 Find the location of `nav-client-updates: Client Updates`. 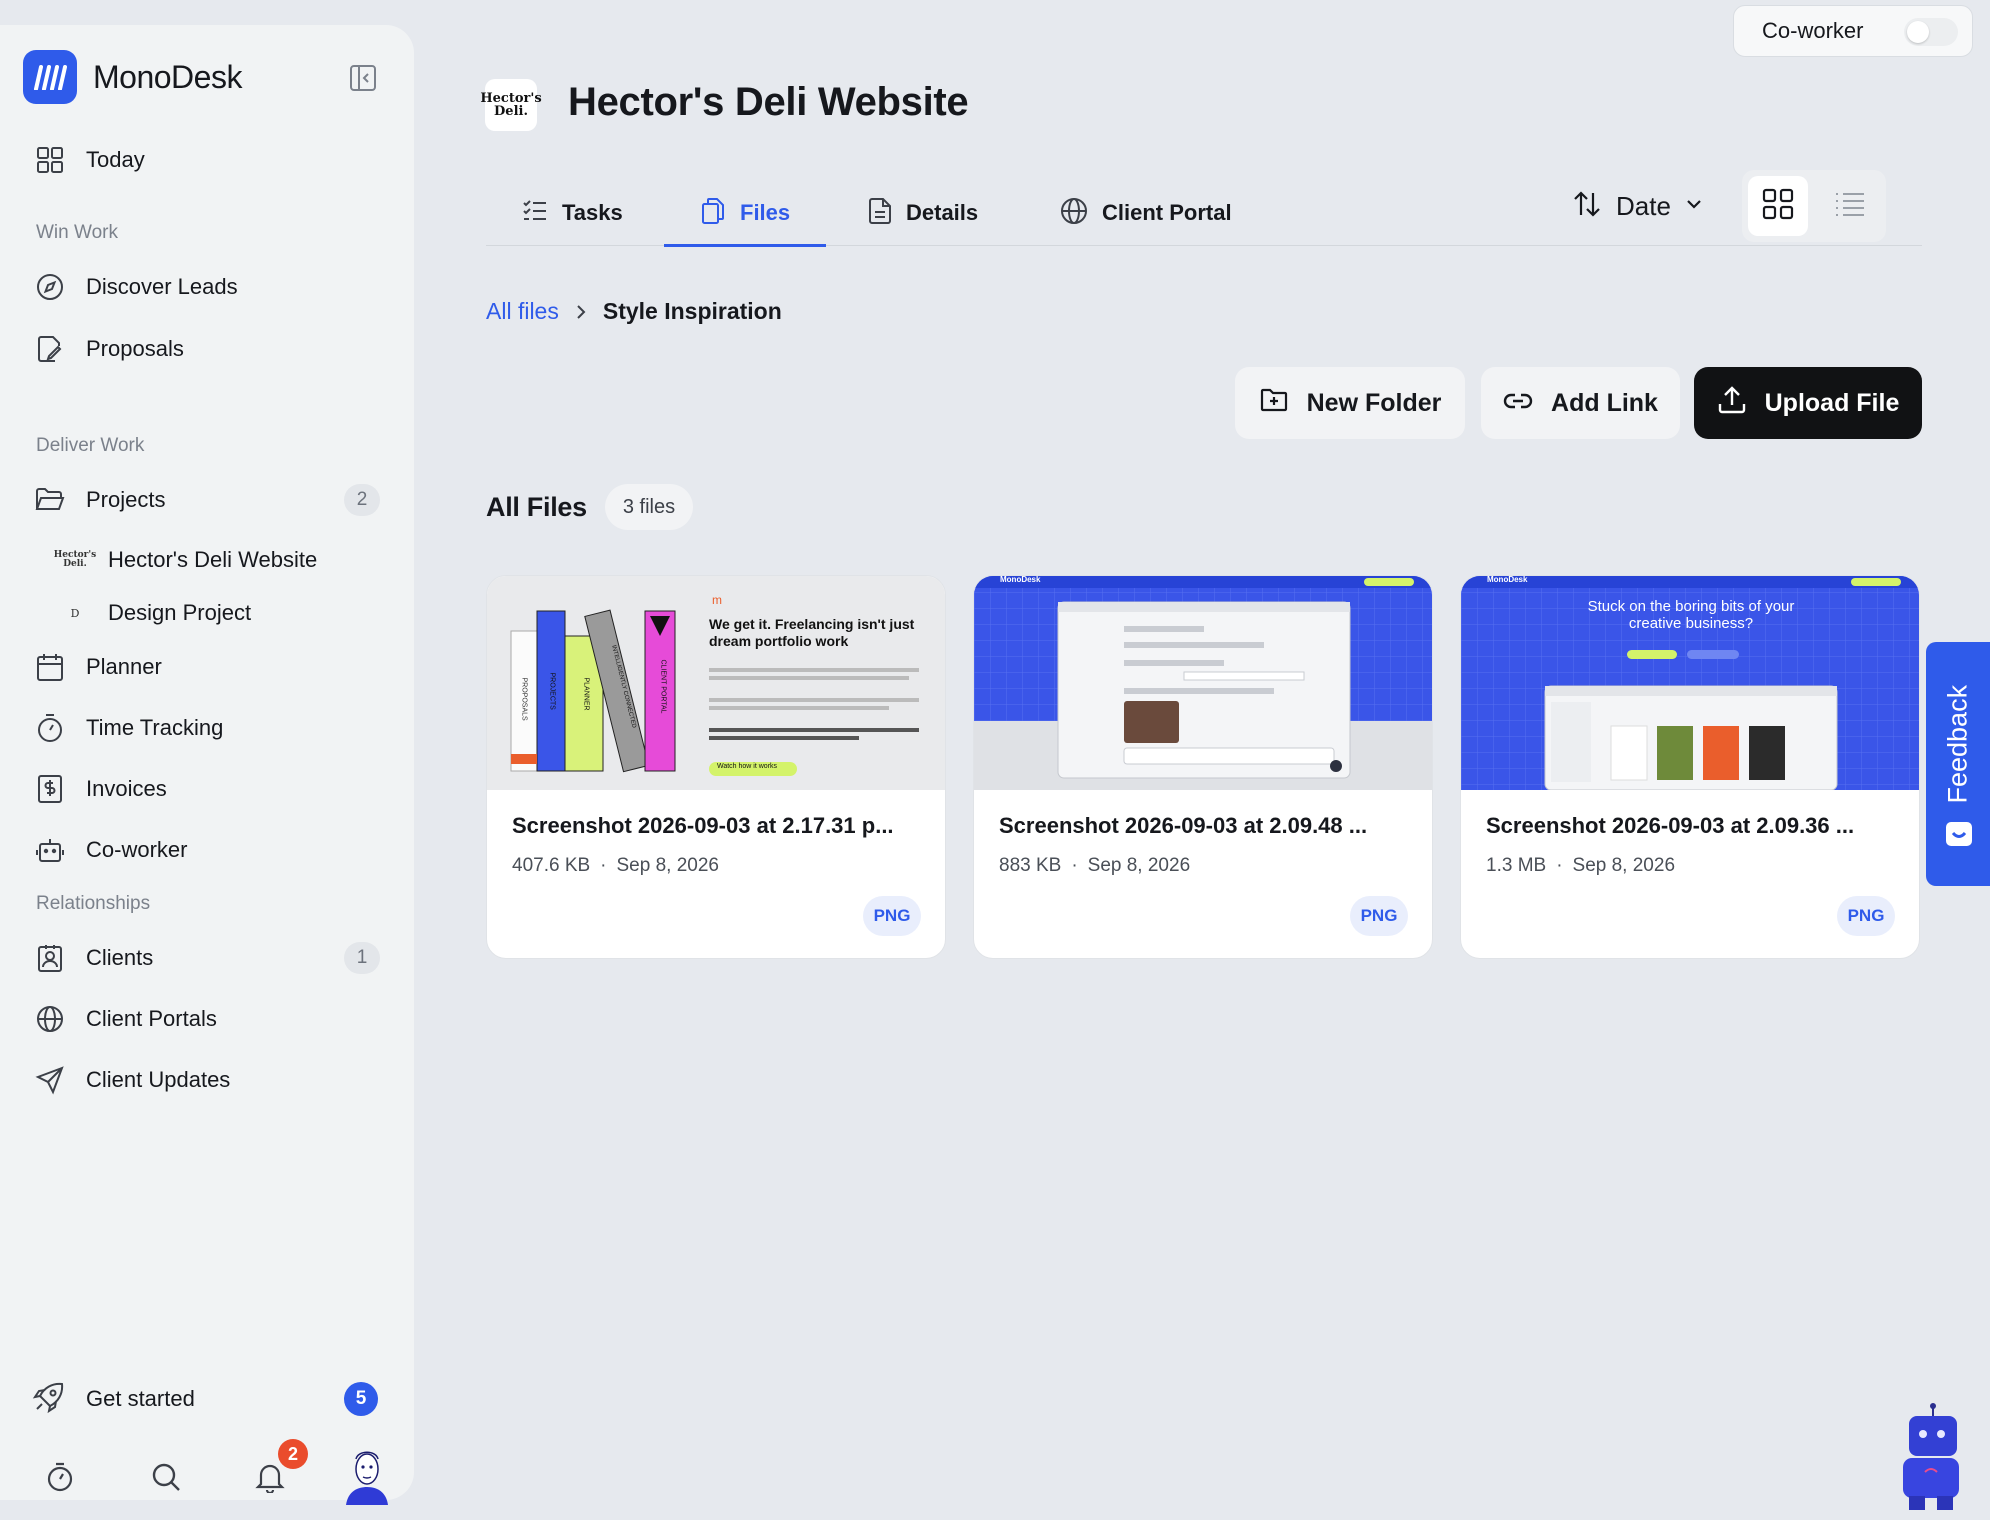

nav-client-updates: Client Updates is located at coordinates (207, 1080).